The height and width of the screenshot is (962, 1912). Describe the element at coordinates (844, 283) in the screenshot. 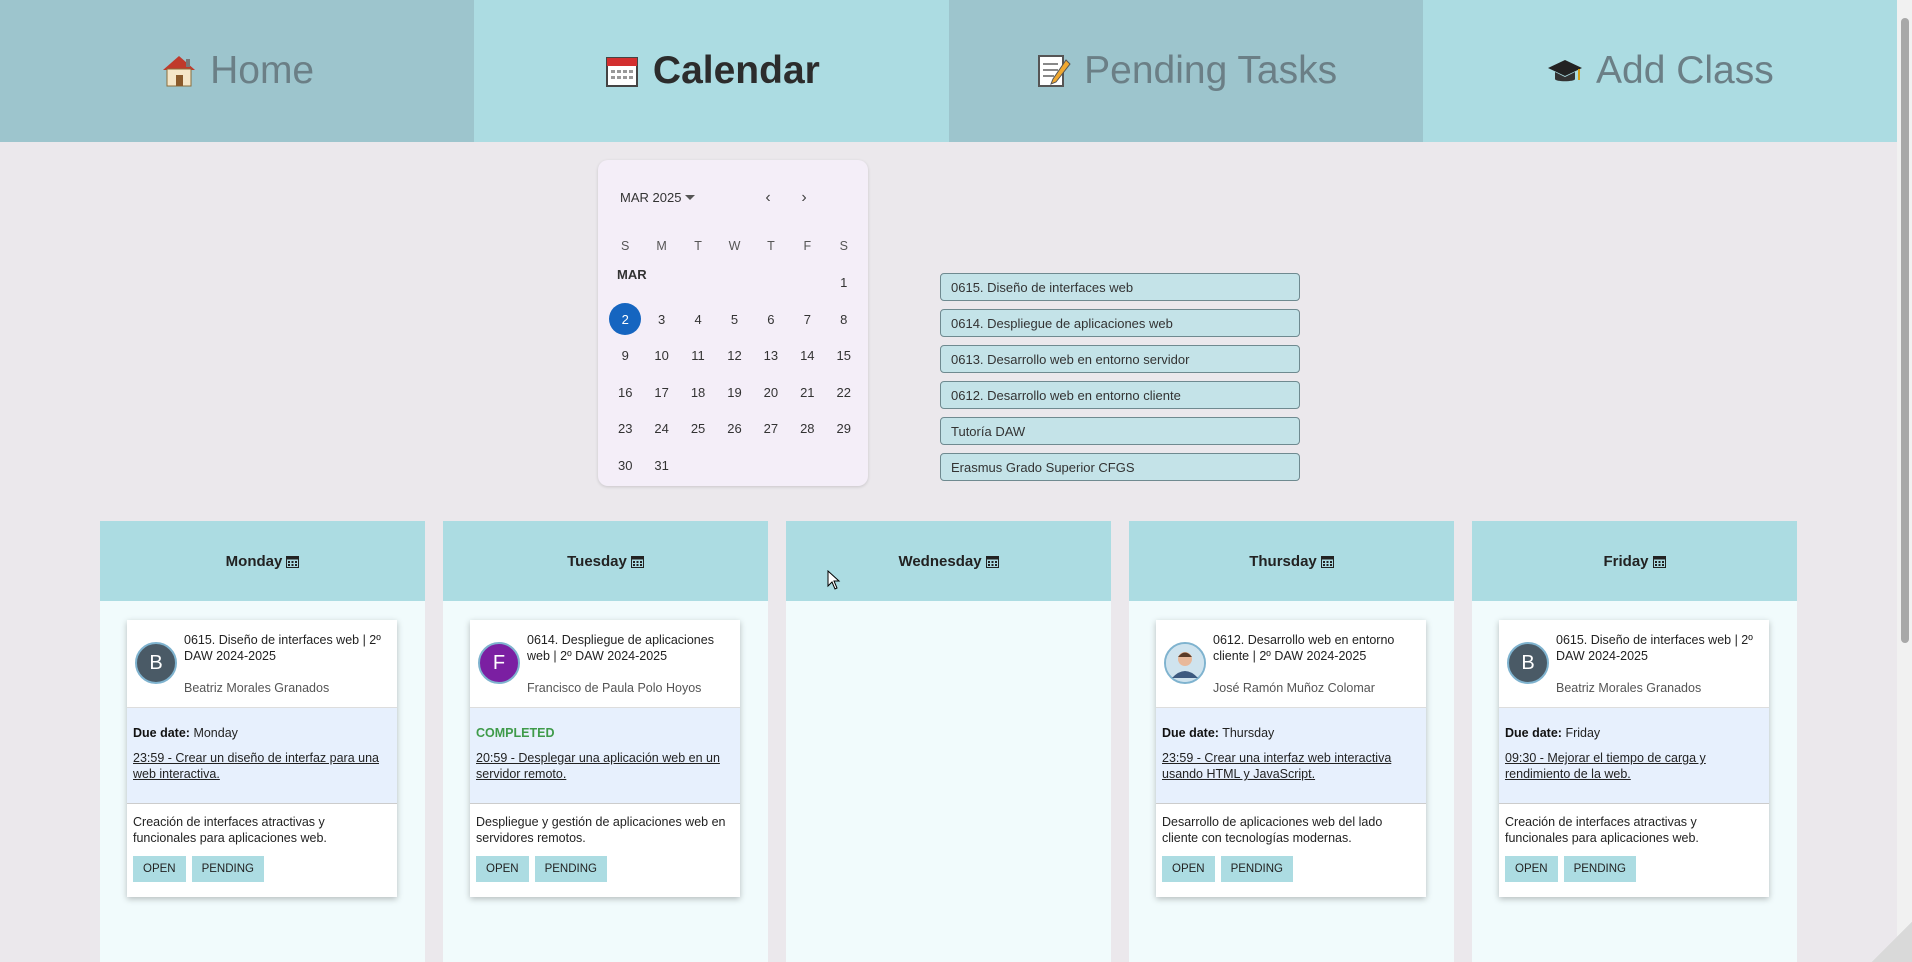

I see `day-cell: 1` at that location.